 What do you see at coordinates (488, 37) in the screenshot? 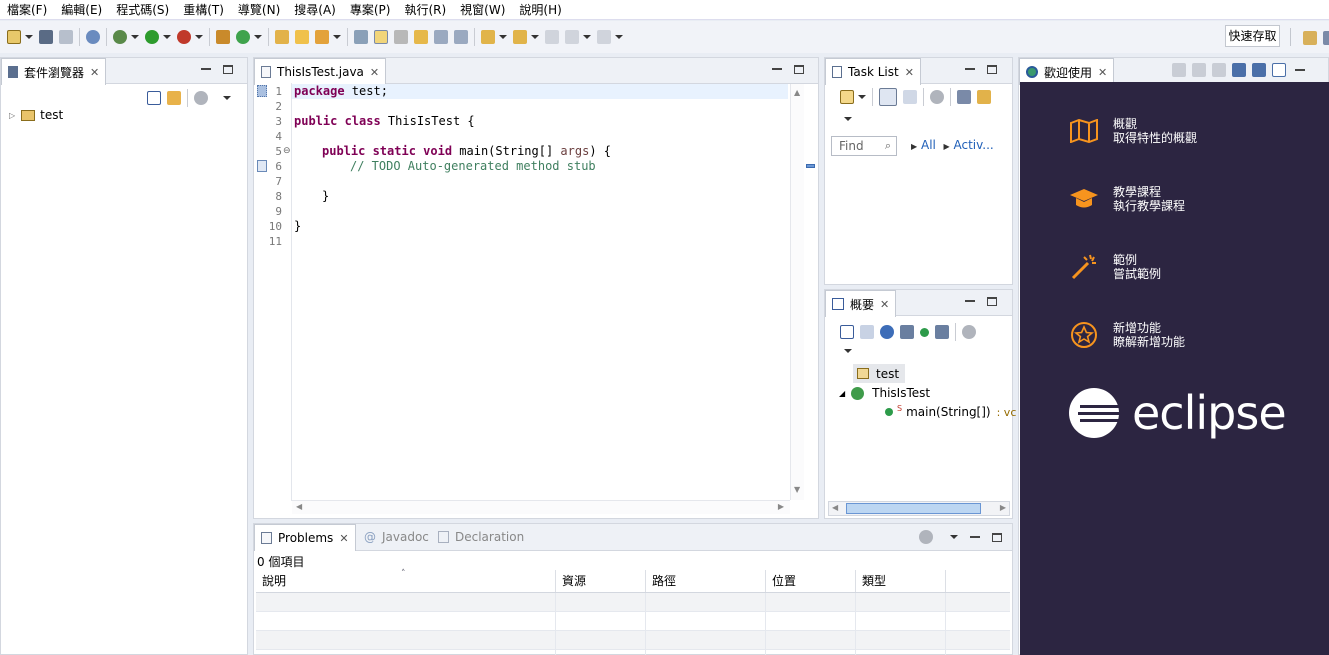
I see `next-annotation-icon` at bounding box center [488, 37].